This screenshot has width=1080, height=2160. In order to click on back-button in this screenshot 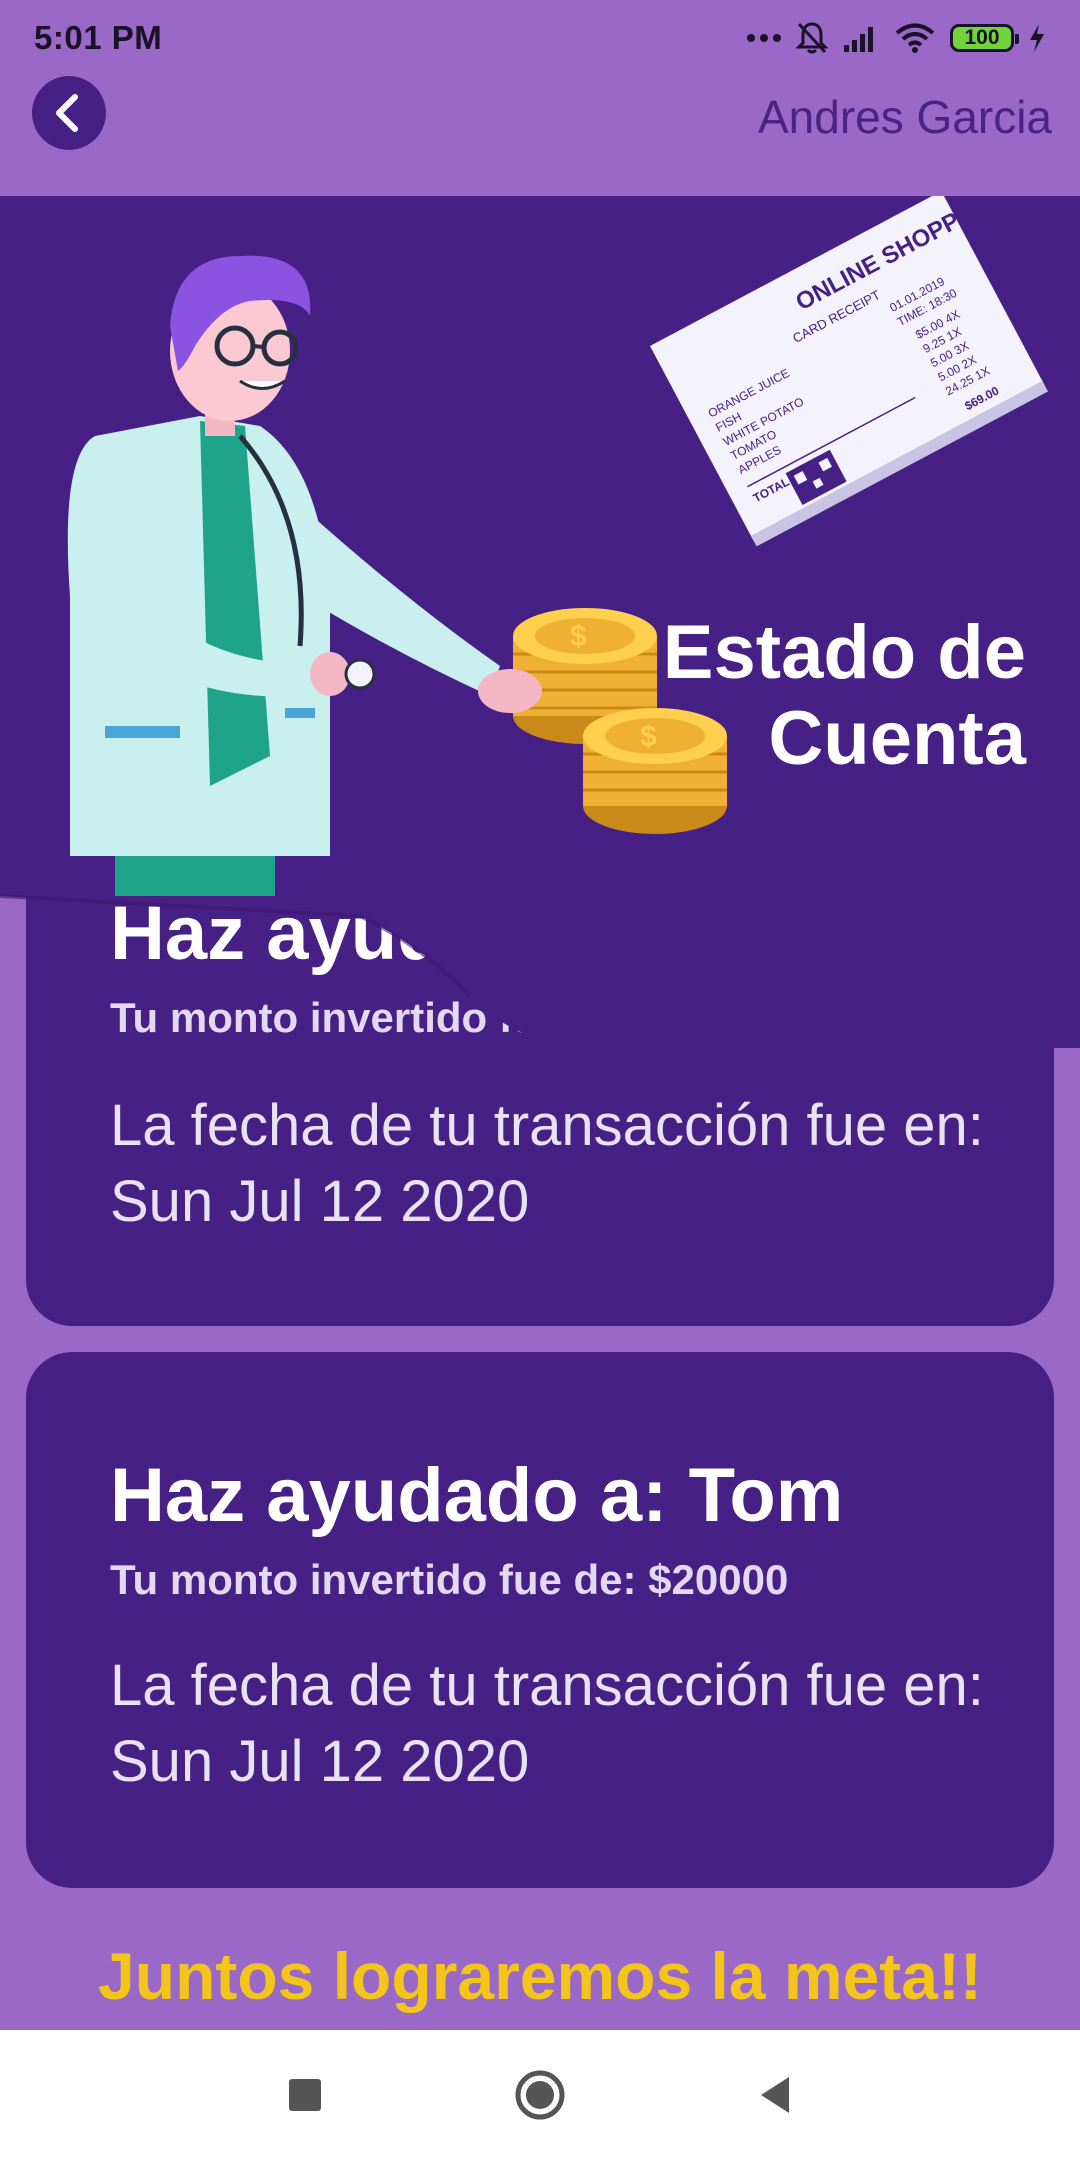, I will do `click(69, 113)`.